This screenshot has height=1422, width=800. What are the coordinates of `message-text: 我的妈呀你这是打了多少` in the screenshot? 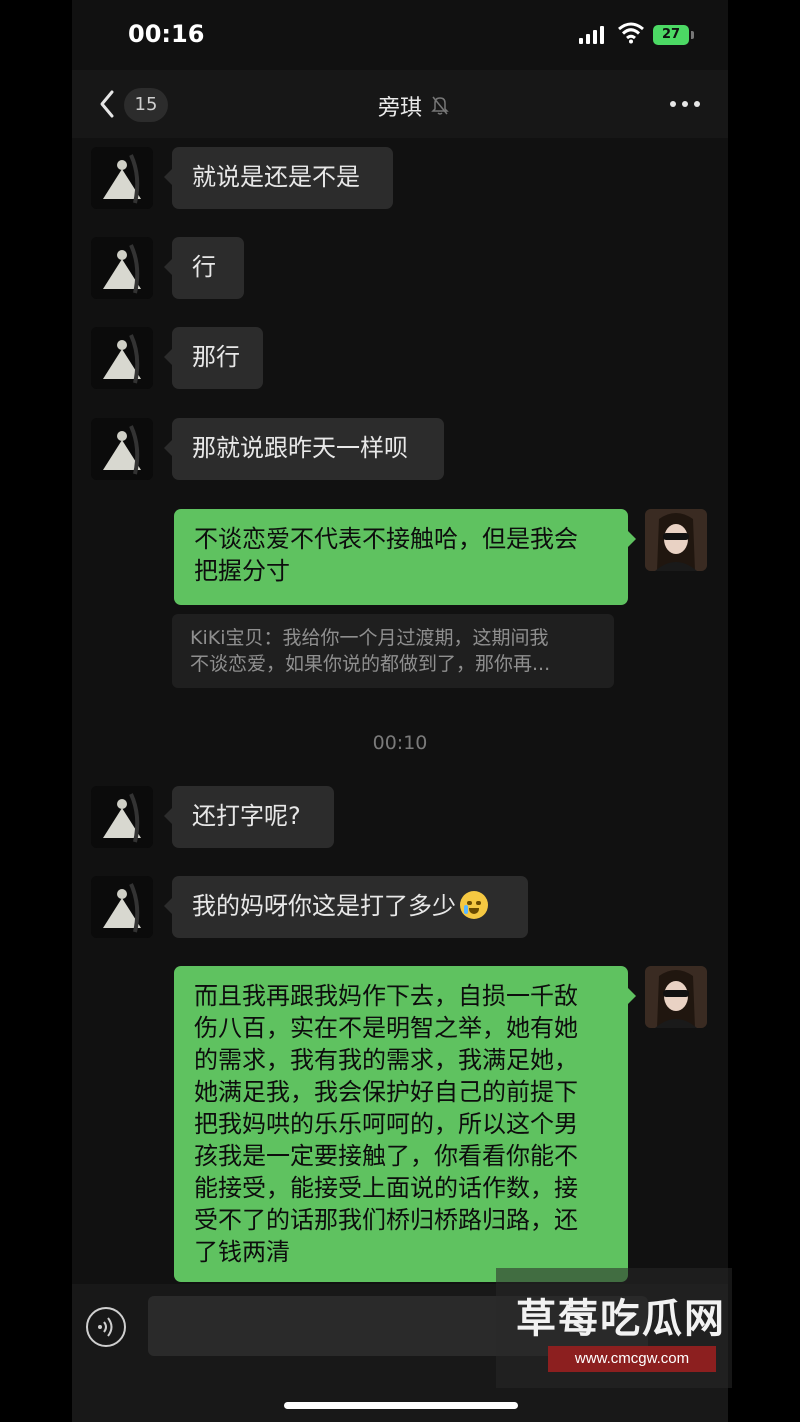 It's located at (324, 906).